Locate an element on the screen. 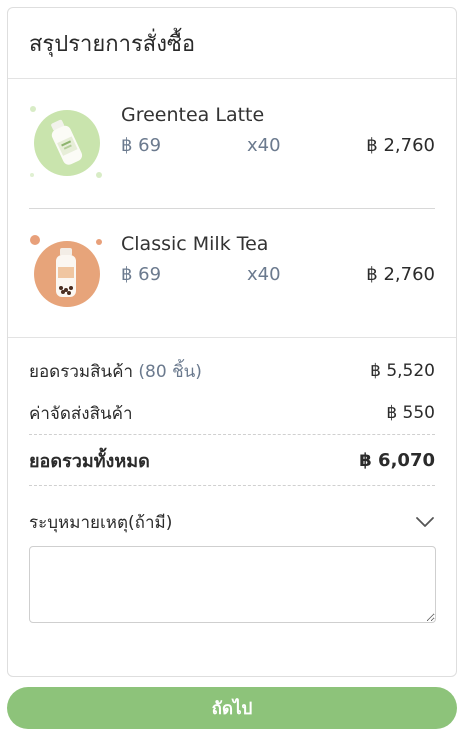 The width and height of the screenshot is (466, 738). subtotal-label-group: ยอดรวมสินค้า (80 ชิ้น) is located at coordinates (115, 371).